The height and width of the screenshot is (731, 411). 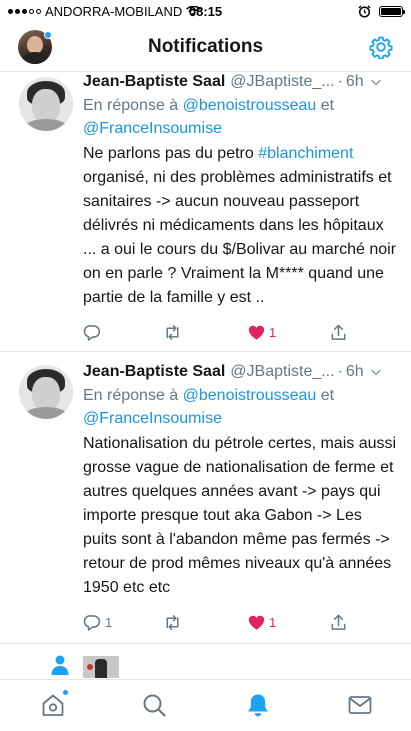 I want to click on status-left: ANDORRA-MOBILAND, so click(x=183, y=11).